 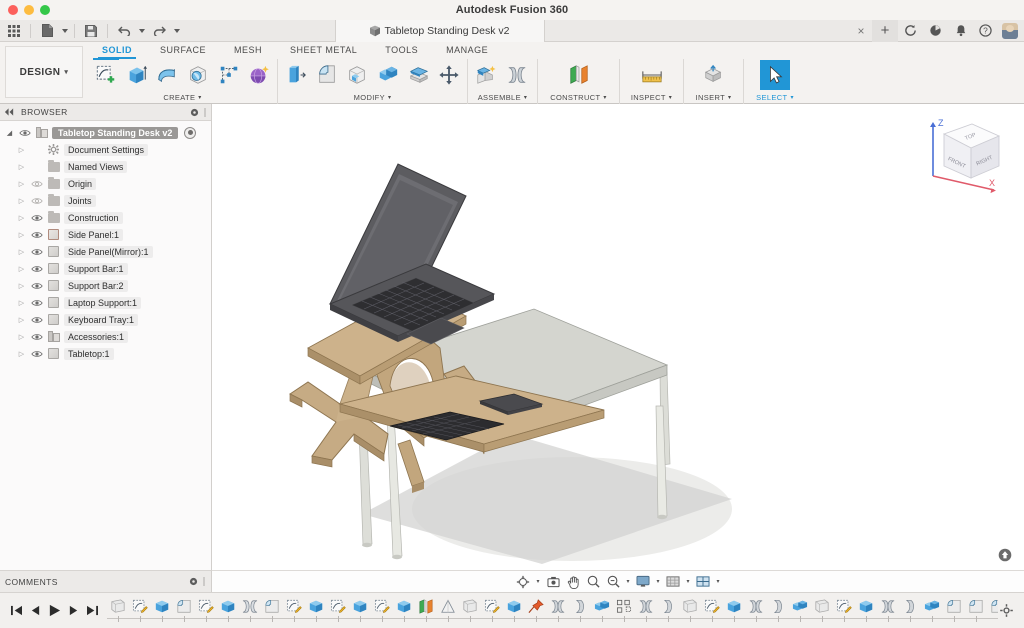 What do you see at coordinates (523, 581) in the screenshot?
I see `orbit-icon` at bounding box center [523, 581].